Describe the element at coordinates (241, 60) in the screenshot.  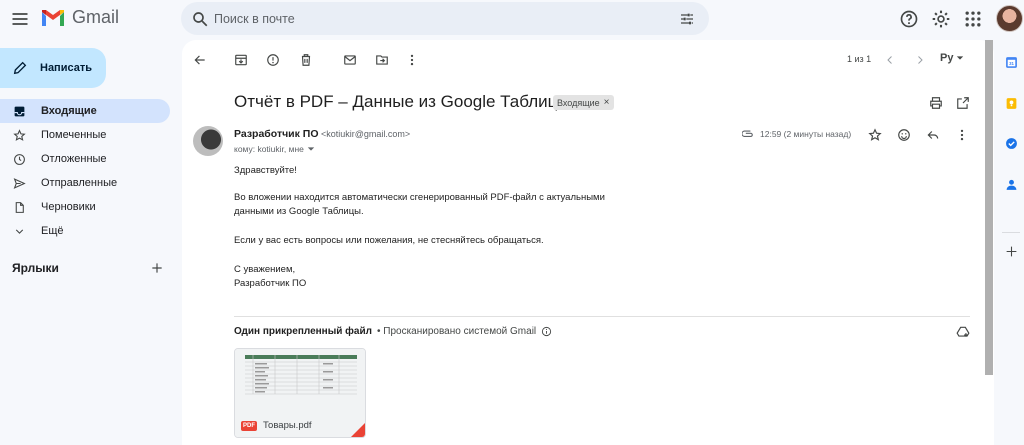
I see `archive-icon` at that location.